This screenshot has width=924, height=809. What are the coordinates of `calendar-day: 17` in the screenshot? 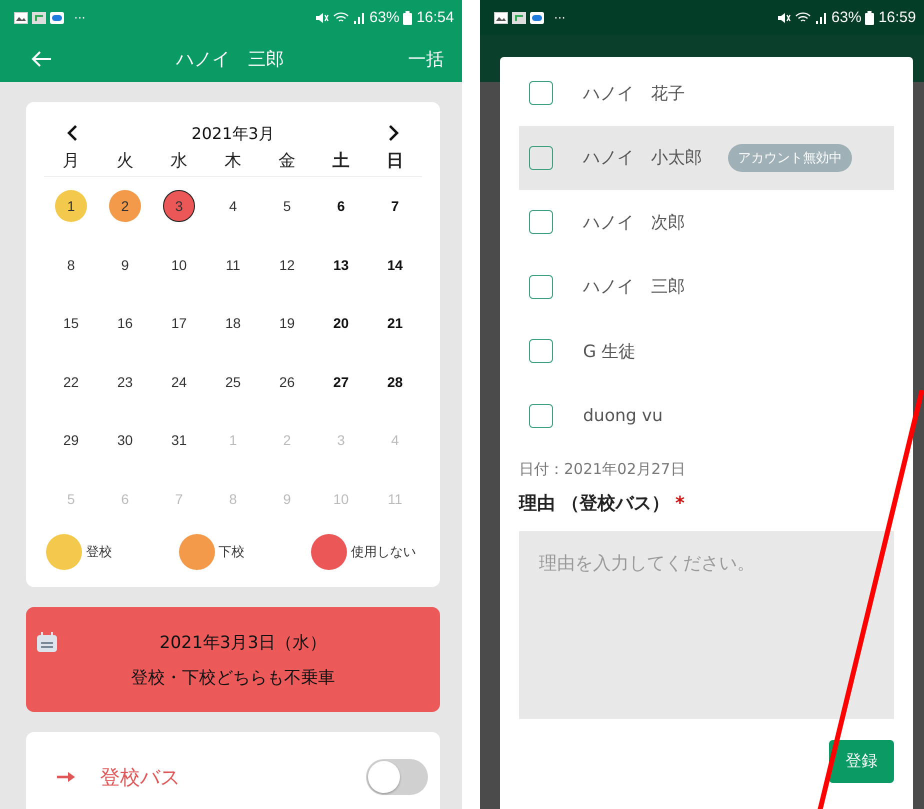 It's located at (179, 323).